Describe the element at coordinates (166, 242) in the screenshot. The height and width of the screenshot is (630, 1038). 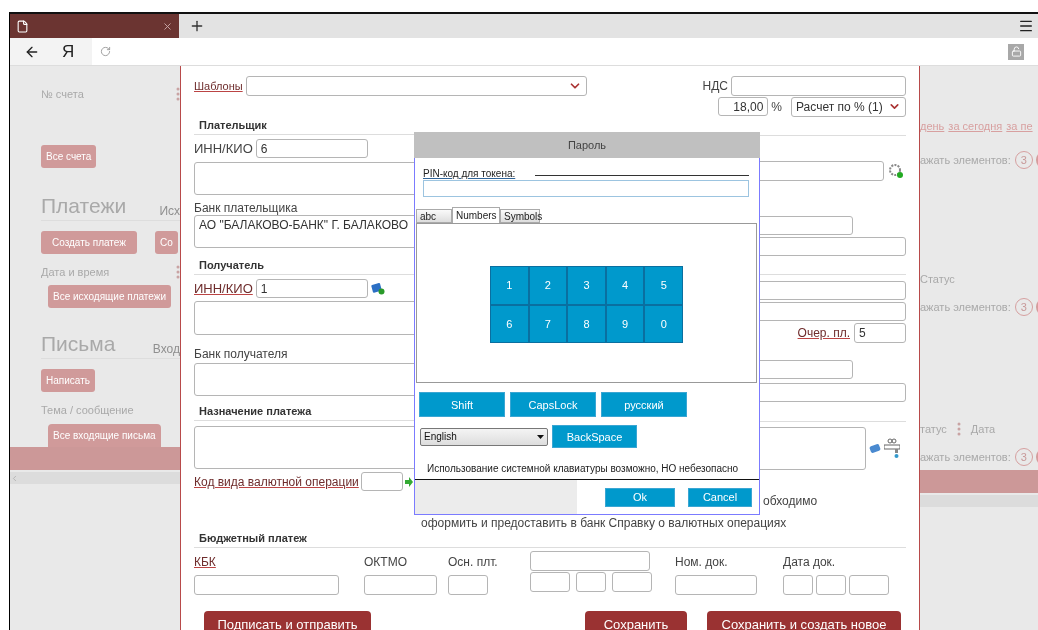
I see `action-button: Со` at that location.